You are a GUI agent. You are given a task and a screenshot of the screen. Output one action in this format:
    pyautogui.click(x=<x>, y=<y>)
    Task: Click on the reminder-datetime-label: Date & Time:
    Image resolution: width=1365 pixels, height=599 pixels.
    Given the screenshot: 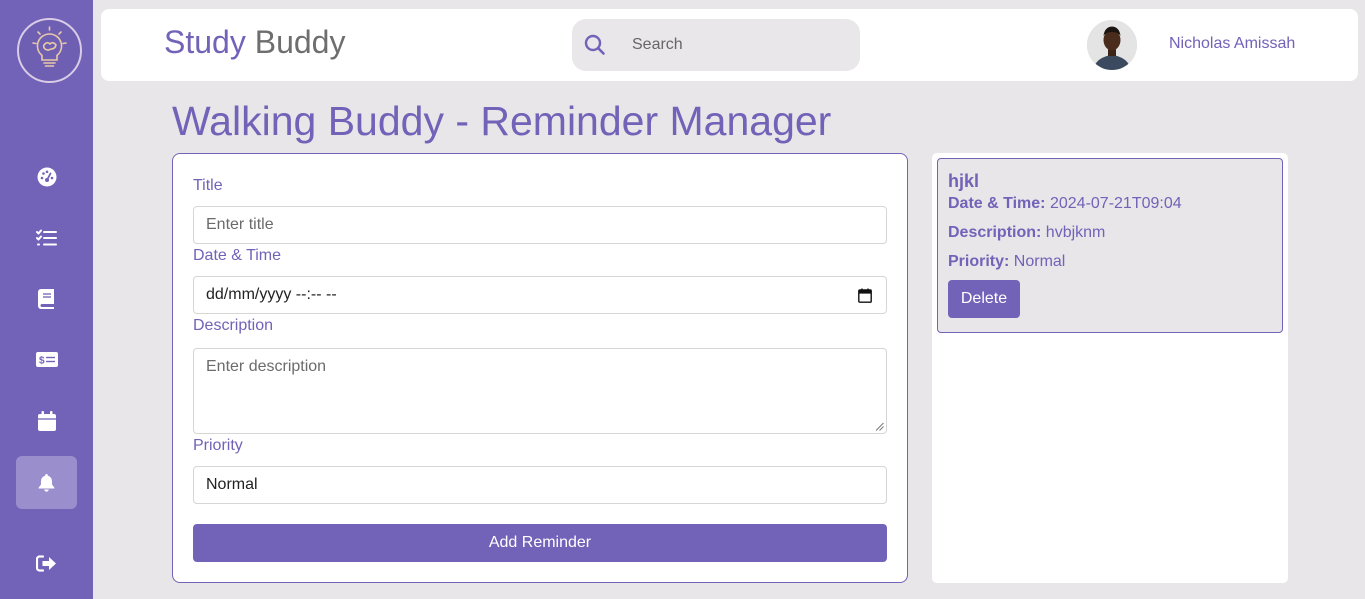 What is the action you would take?
    pyautogui.click(x=997, y=203)
    